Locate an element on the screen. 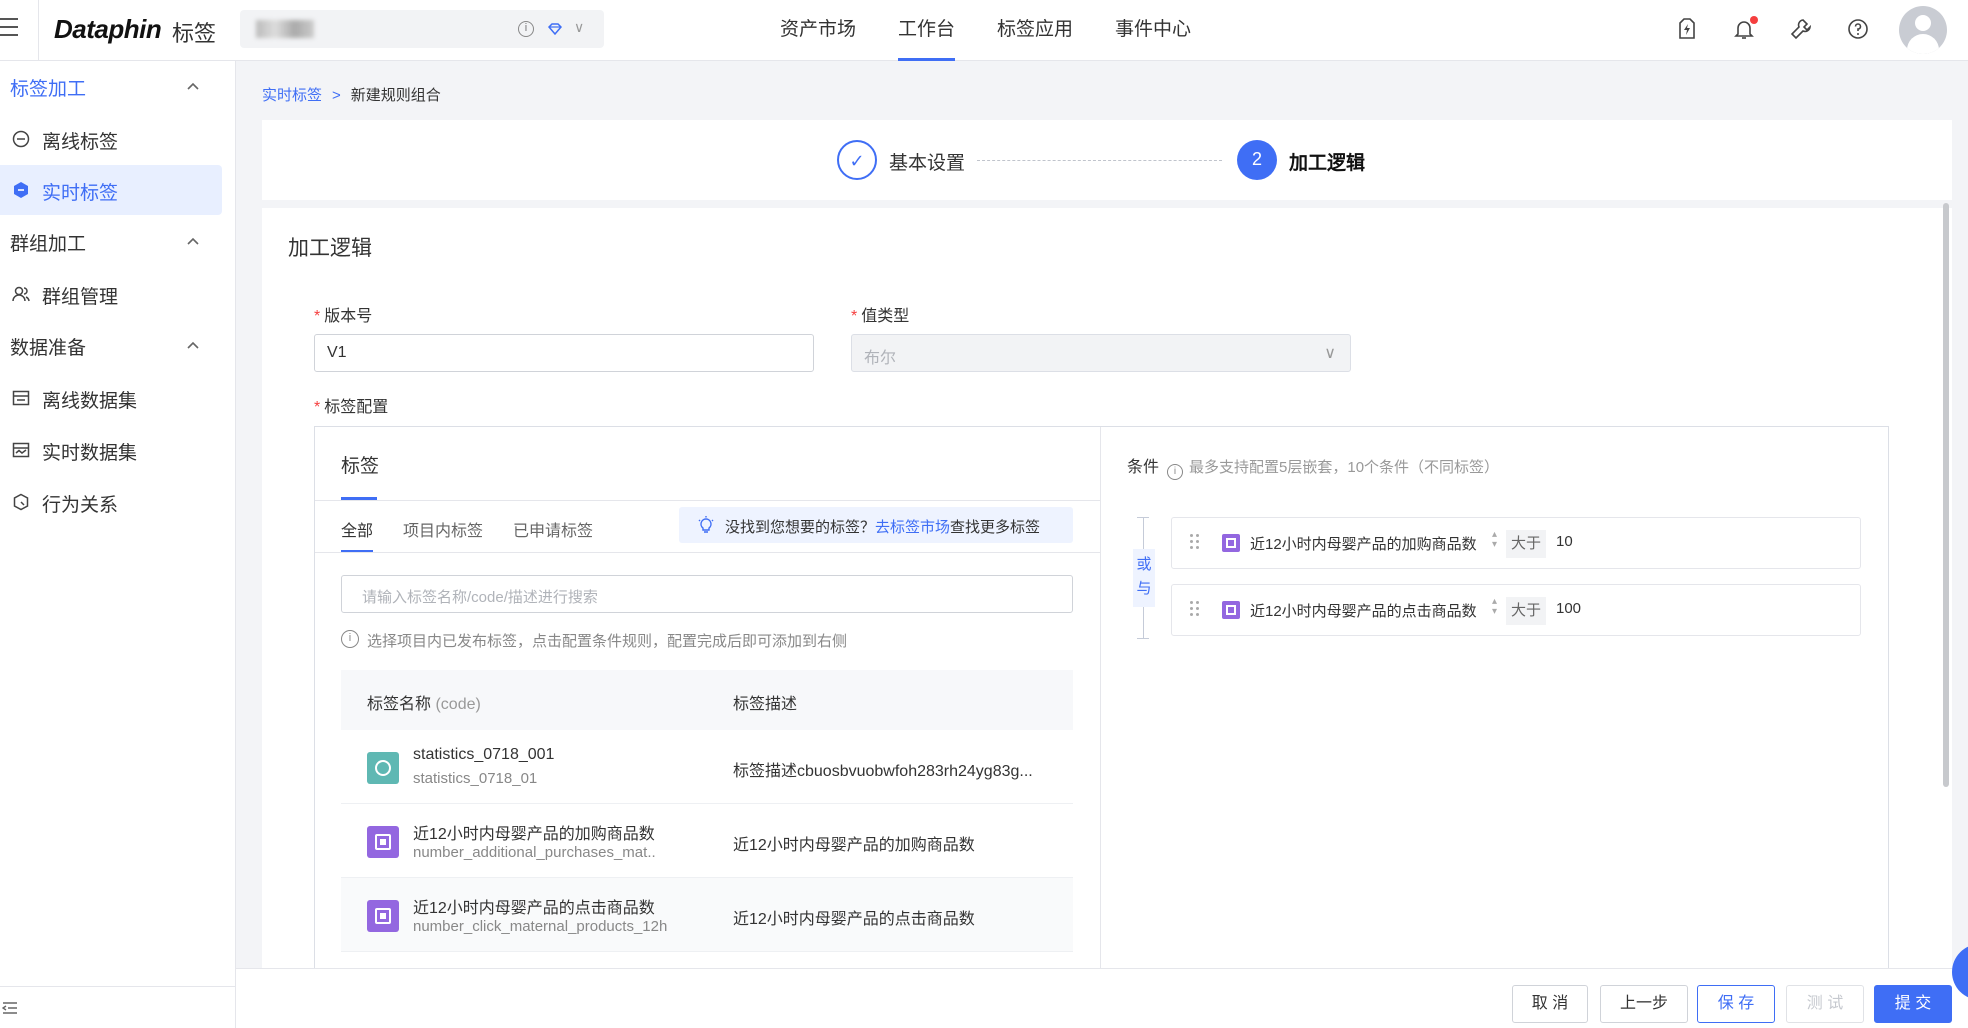 This screenshot has width=1968, height=1028. cancel-button: 取 消 is located at coordinates (1550, 1004).